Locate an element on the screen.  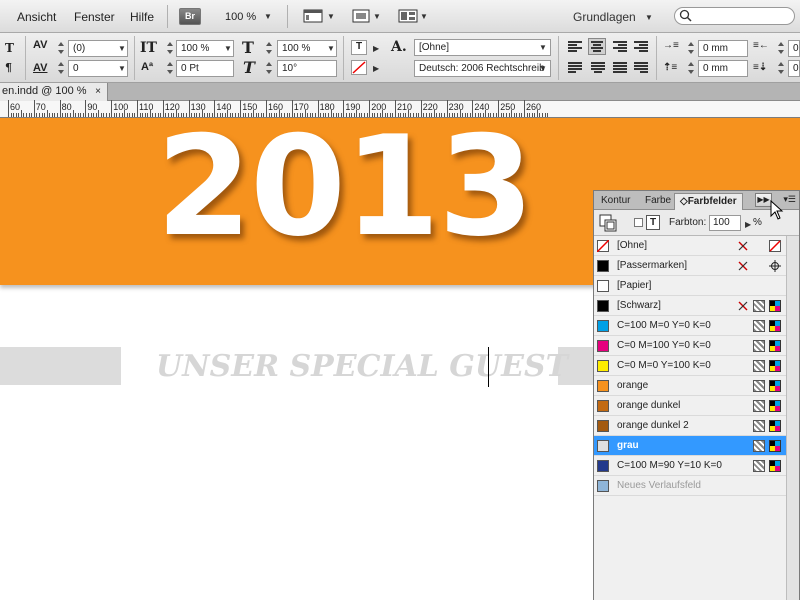
space-before-field: 0 mm is located at coordinates (723, 68).